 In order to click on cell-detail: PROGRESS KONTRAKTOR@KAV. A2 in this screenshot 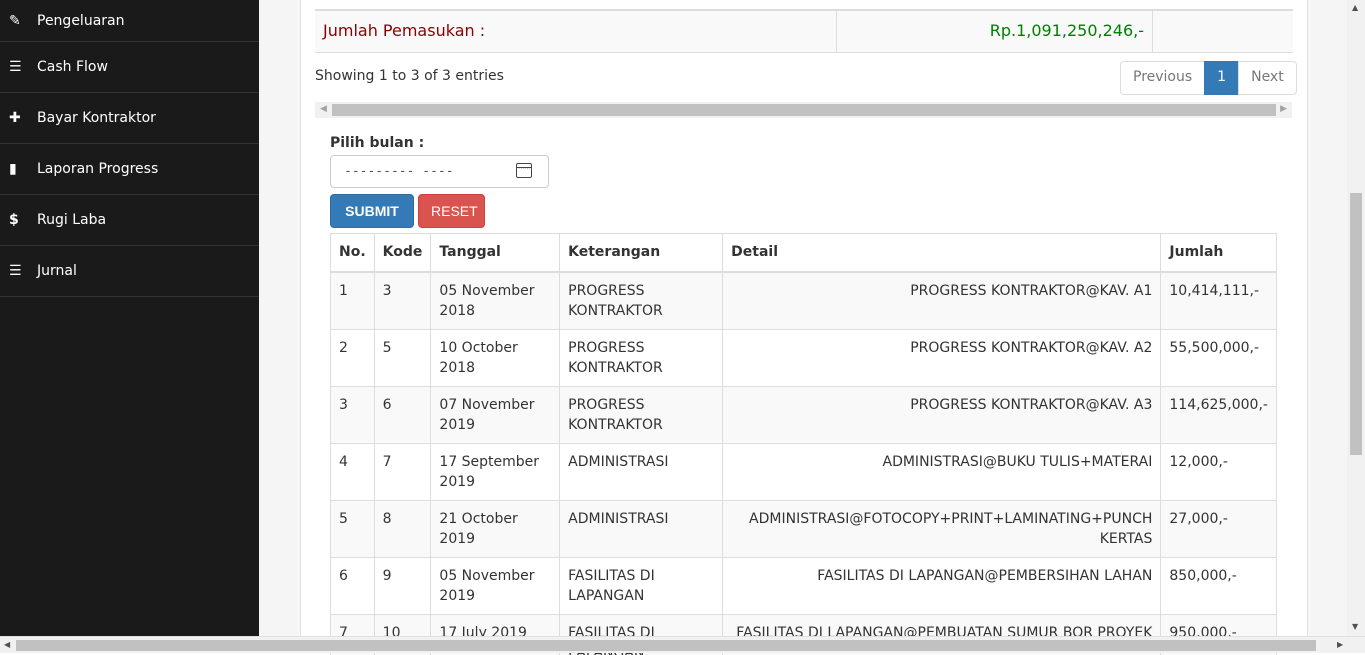, I will do `click(942, 357)`.